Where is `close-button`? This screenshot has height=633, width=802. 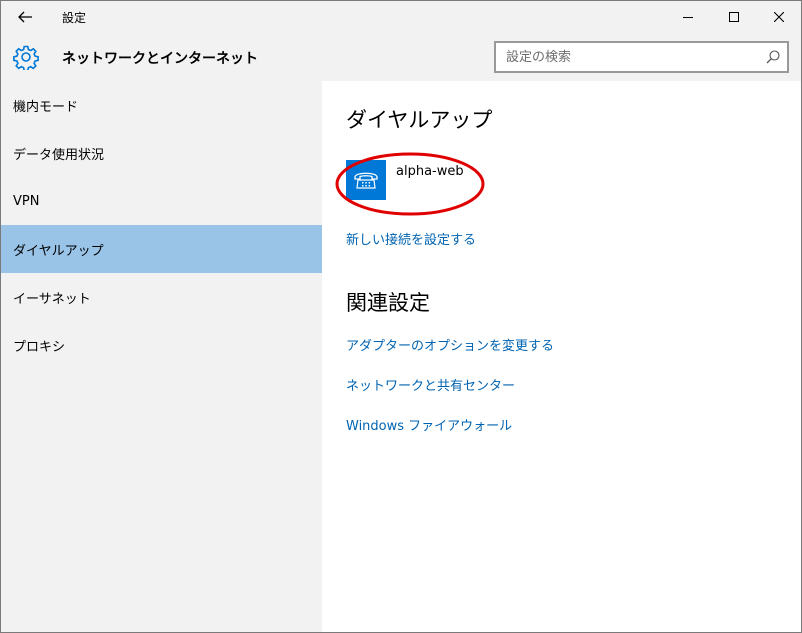 close-button is located at coordinates (778, 17).